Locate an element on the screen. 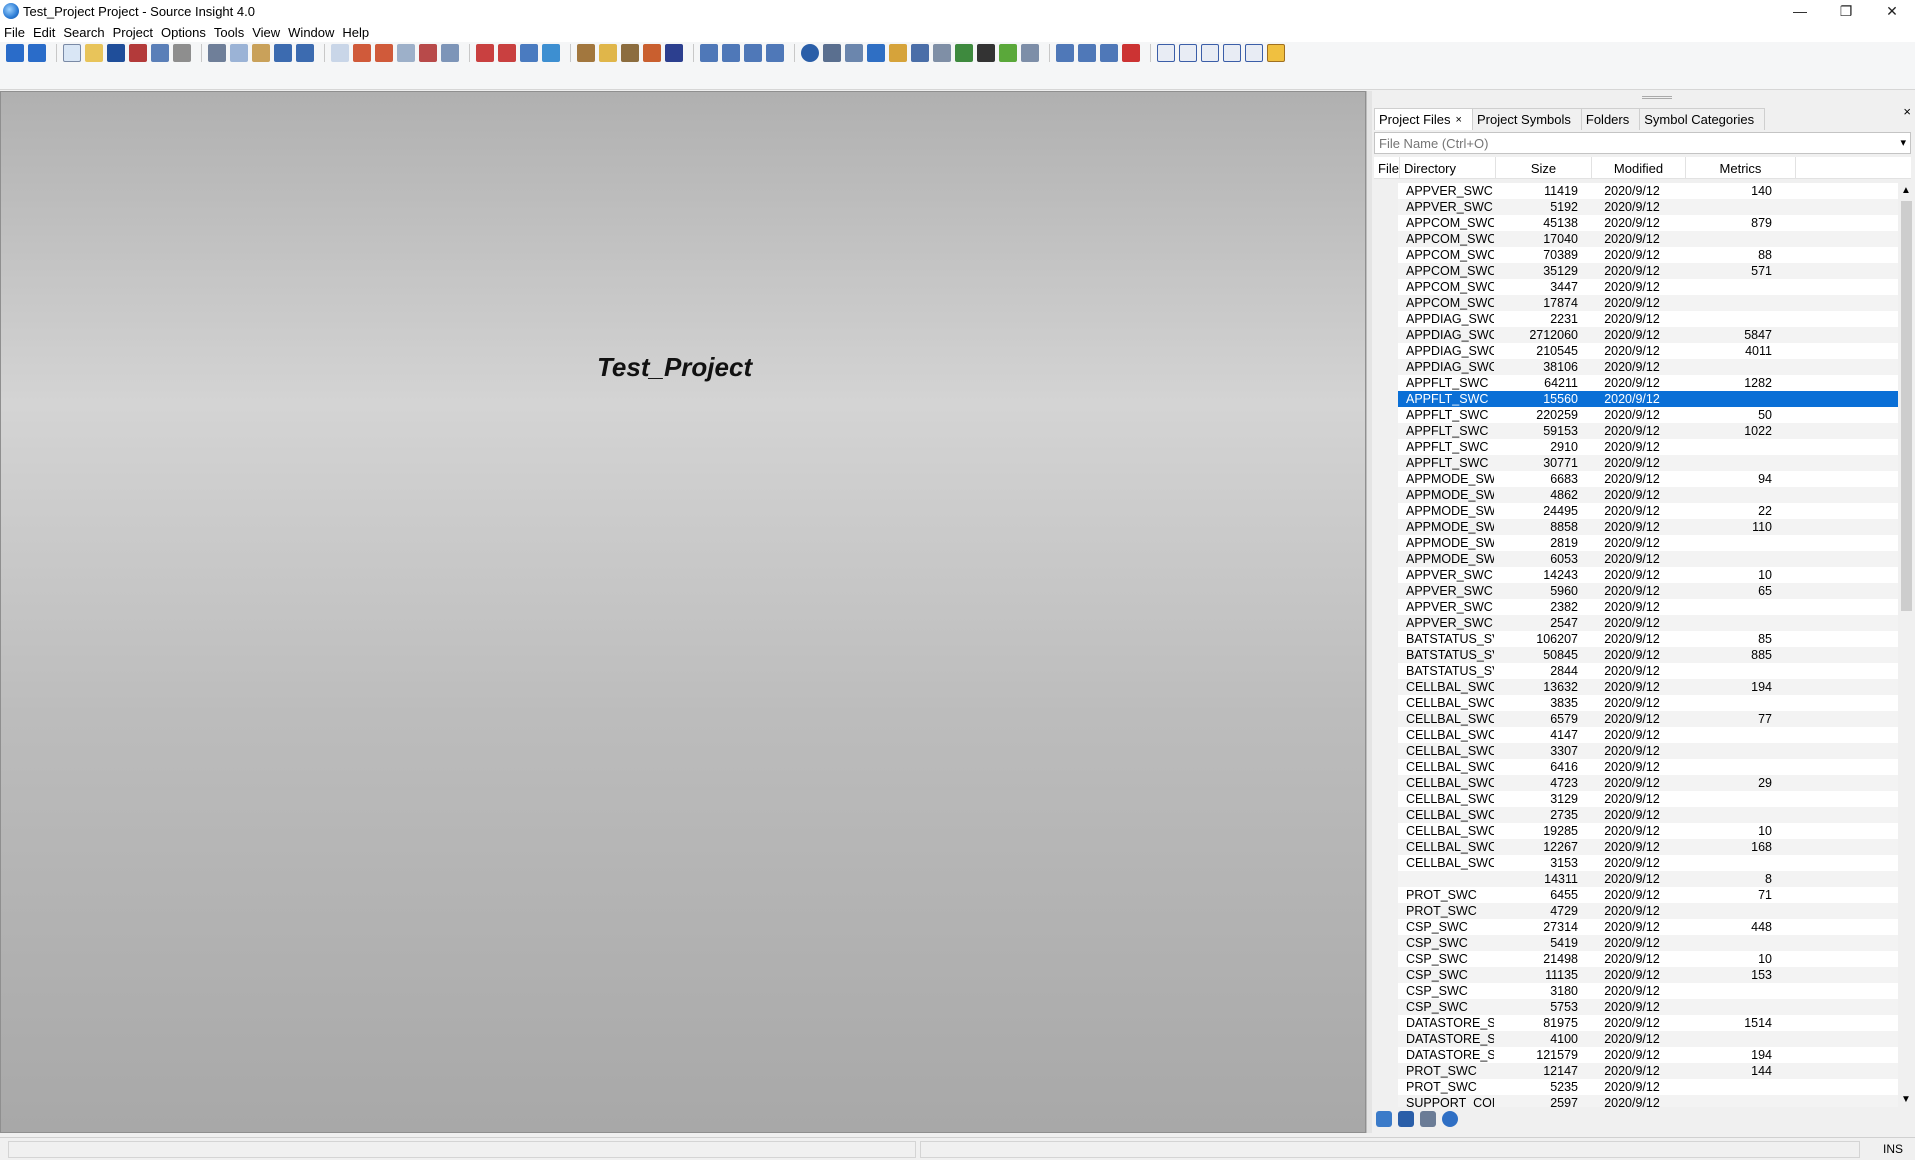  project-icon is located at coordinates (810, 53).